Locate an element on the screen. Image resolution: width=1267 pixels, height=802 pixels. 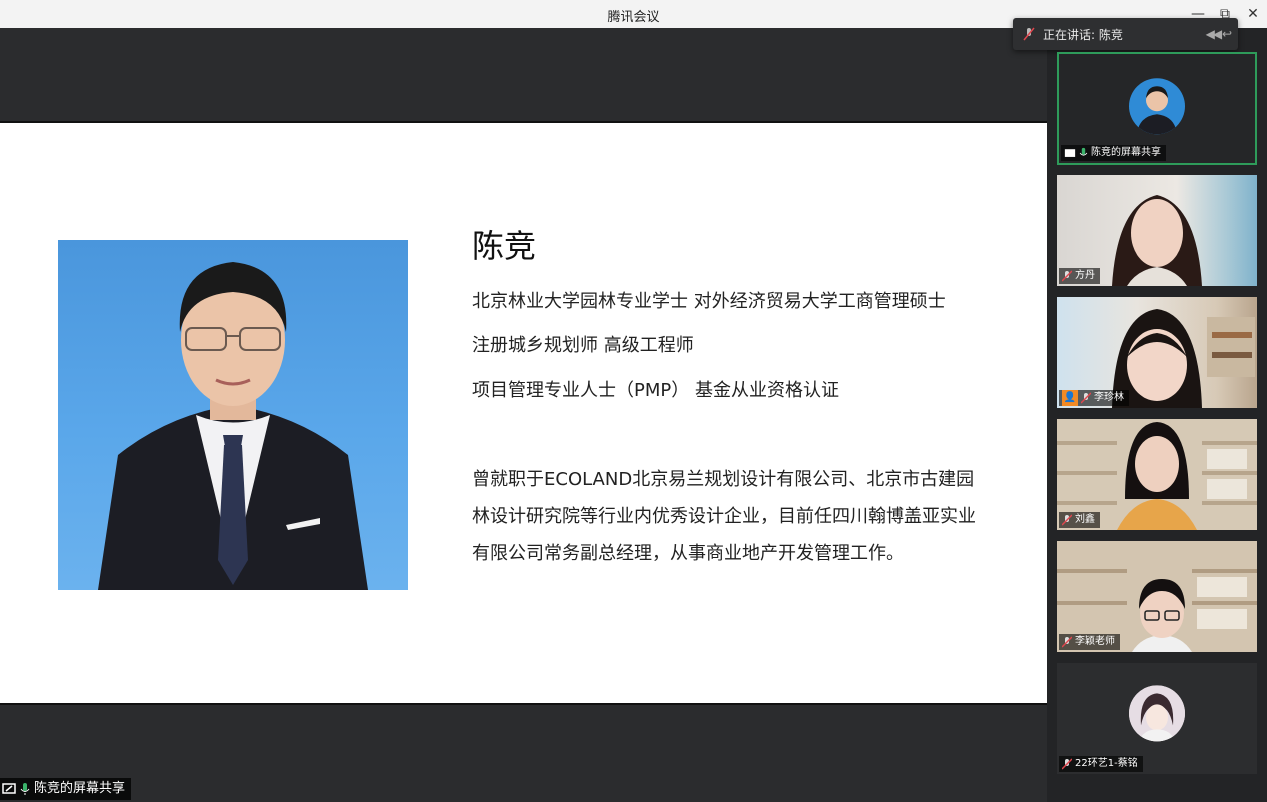
screen-share-label: 陈竞的屏幕共享 is located at coordinates (66, 789).